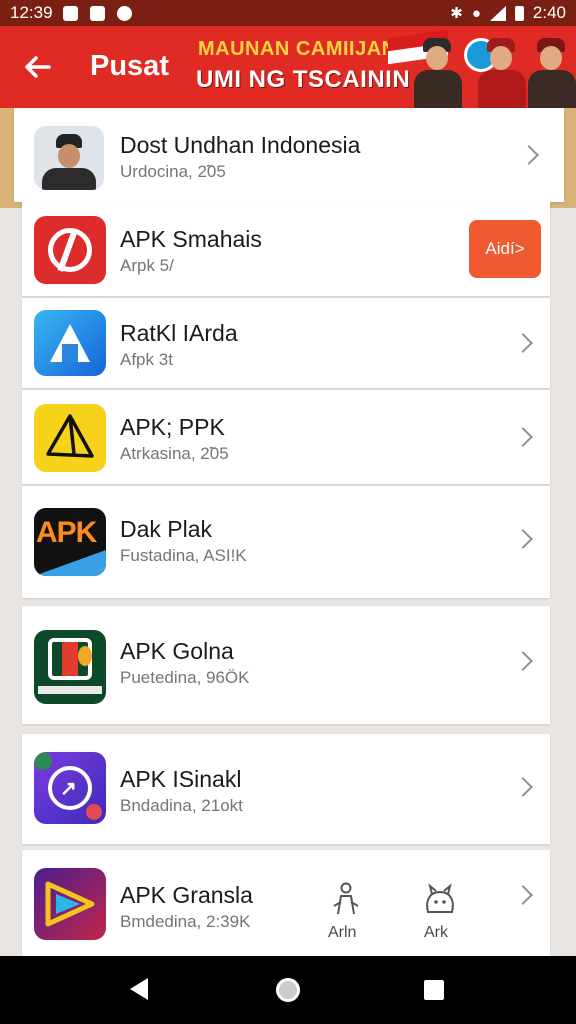 This screenshot has width=576, height=1024. What do you see at coordinates (288, 13) in the screenshot?
I see `status-bar: 12:39 ✱ ● 2:40` at bounding box center [288, 13].